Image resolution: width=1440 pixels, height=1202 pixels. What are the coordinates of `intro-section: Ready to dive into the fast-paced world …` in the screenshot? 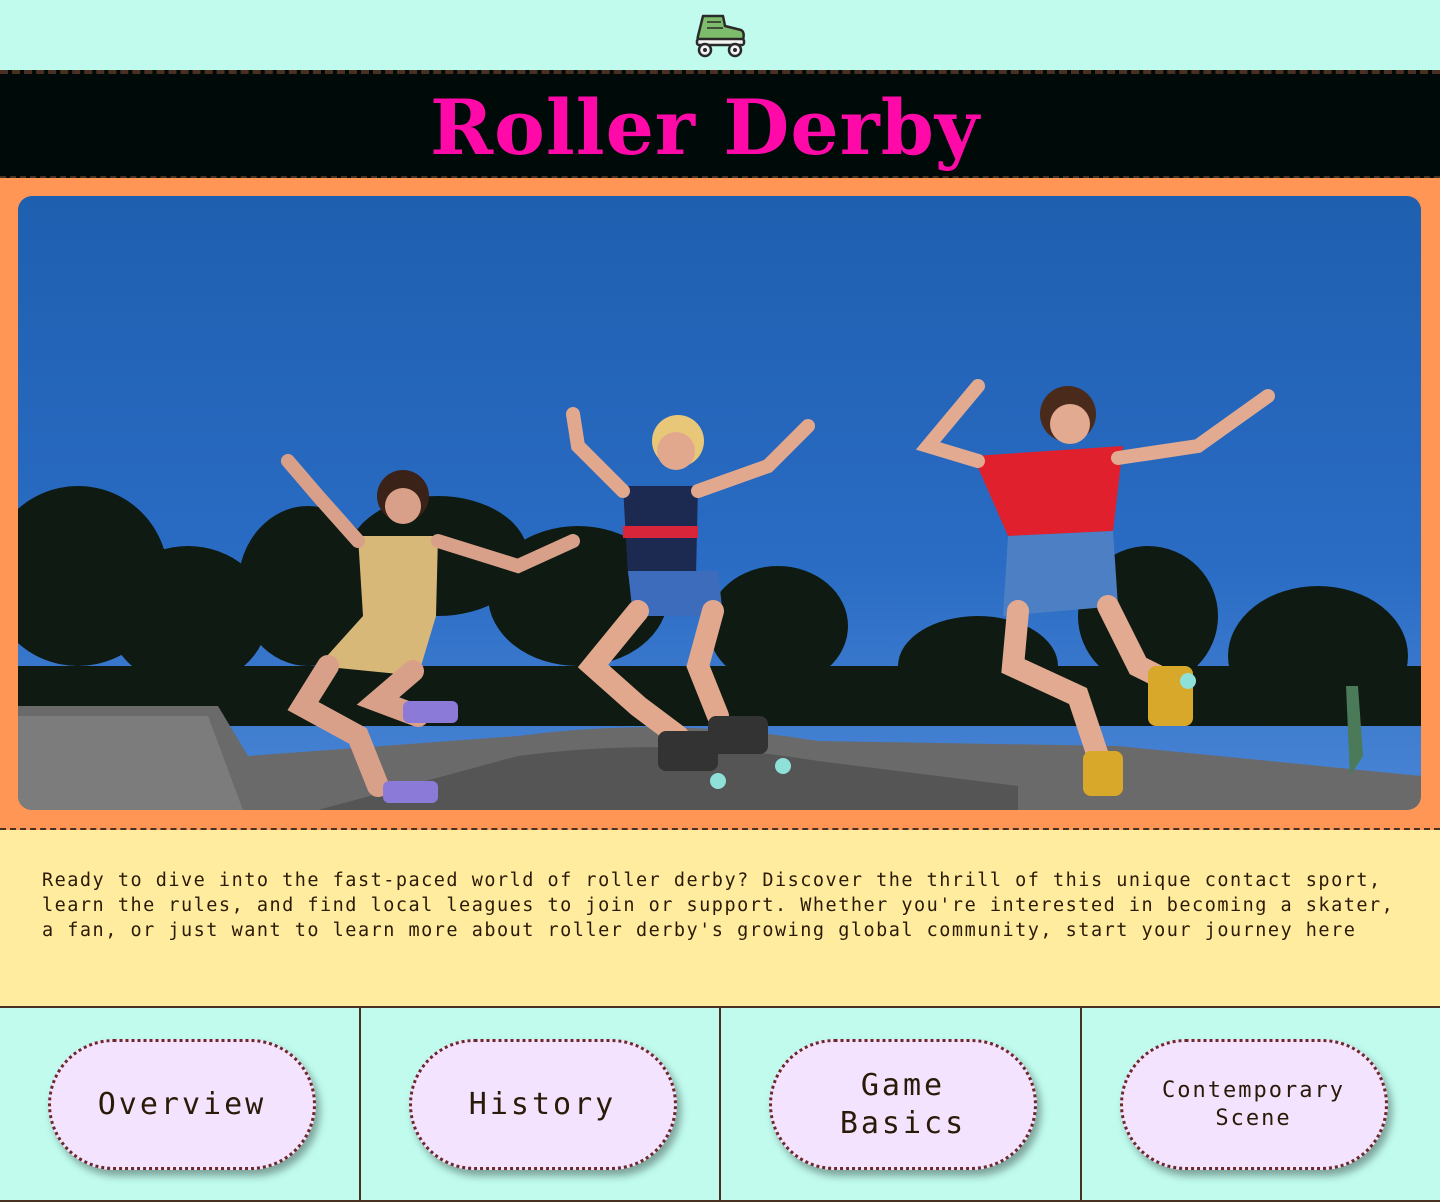 It's located at (720, 919).